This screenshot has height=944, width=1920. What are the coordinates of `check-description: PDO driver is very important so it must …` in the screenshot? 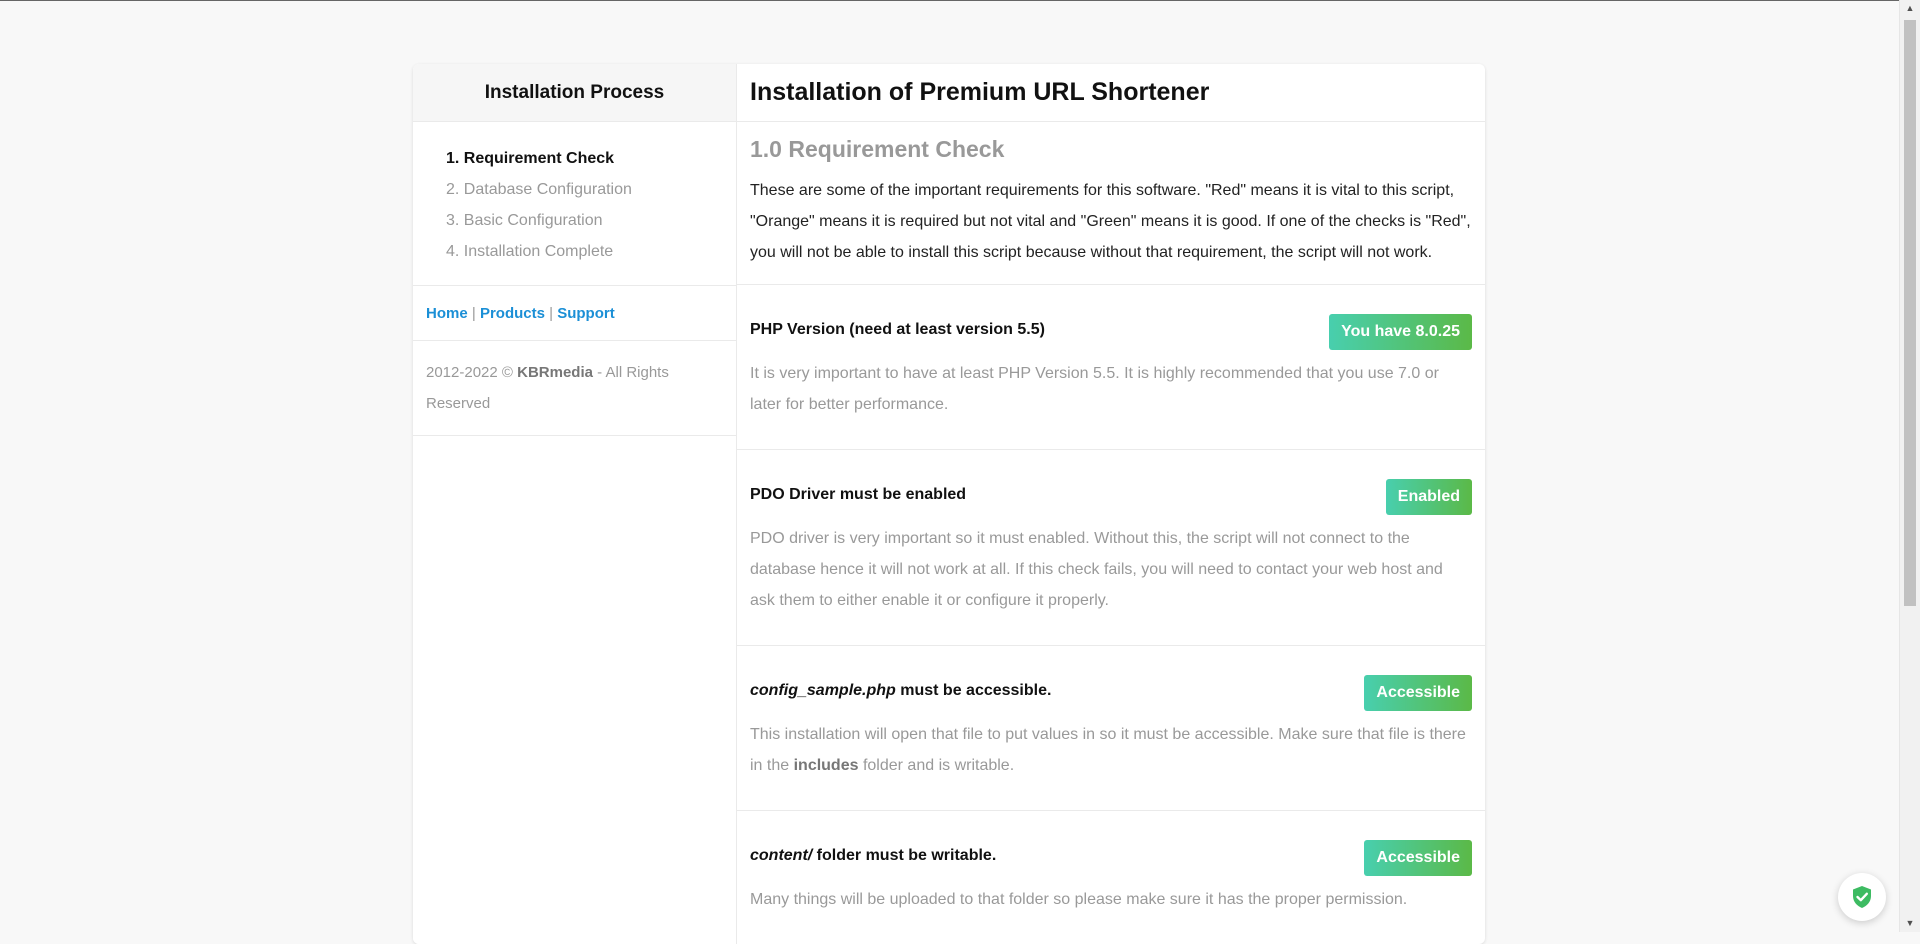 It's located at (1096, 569).